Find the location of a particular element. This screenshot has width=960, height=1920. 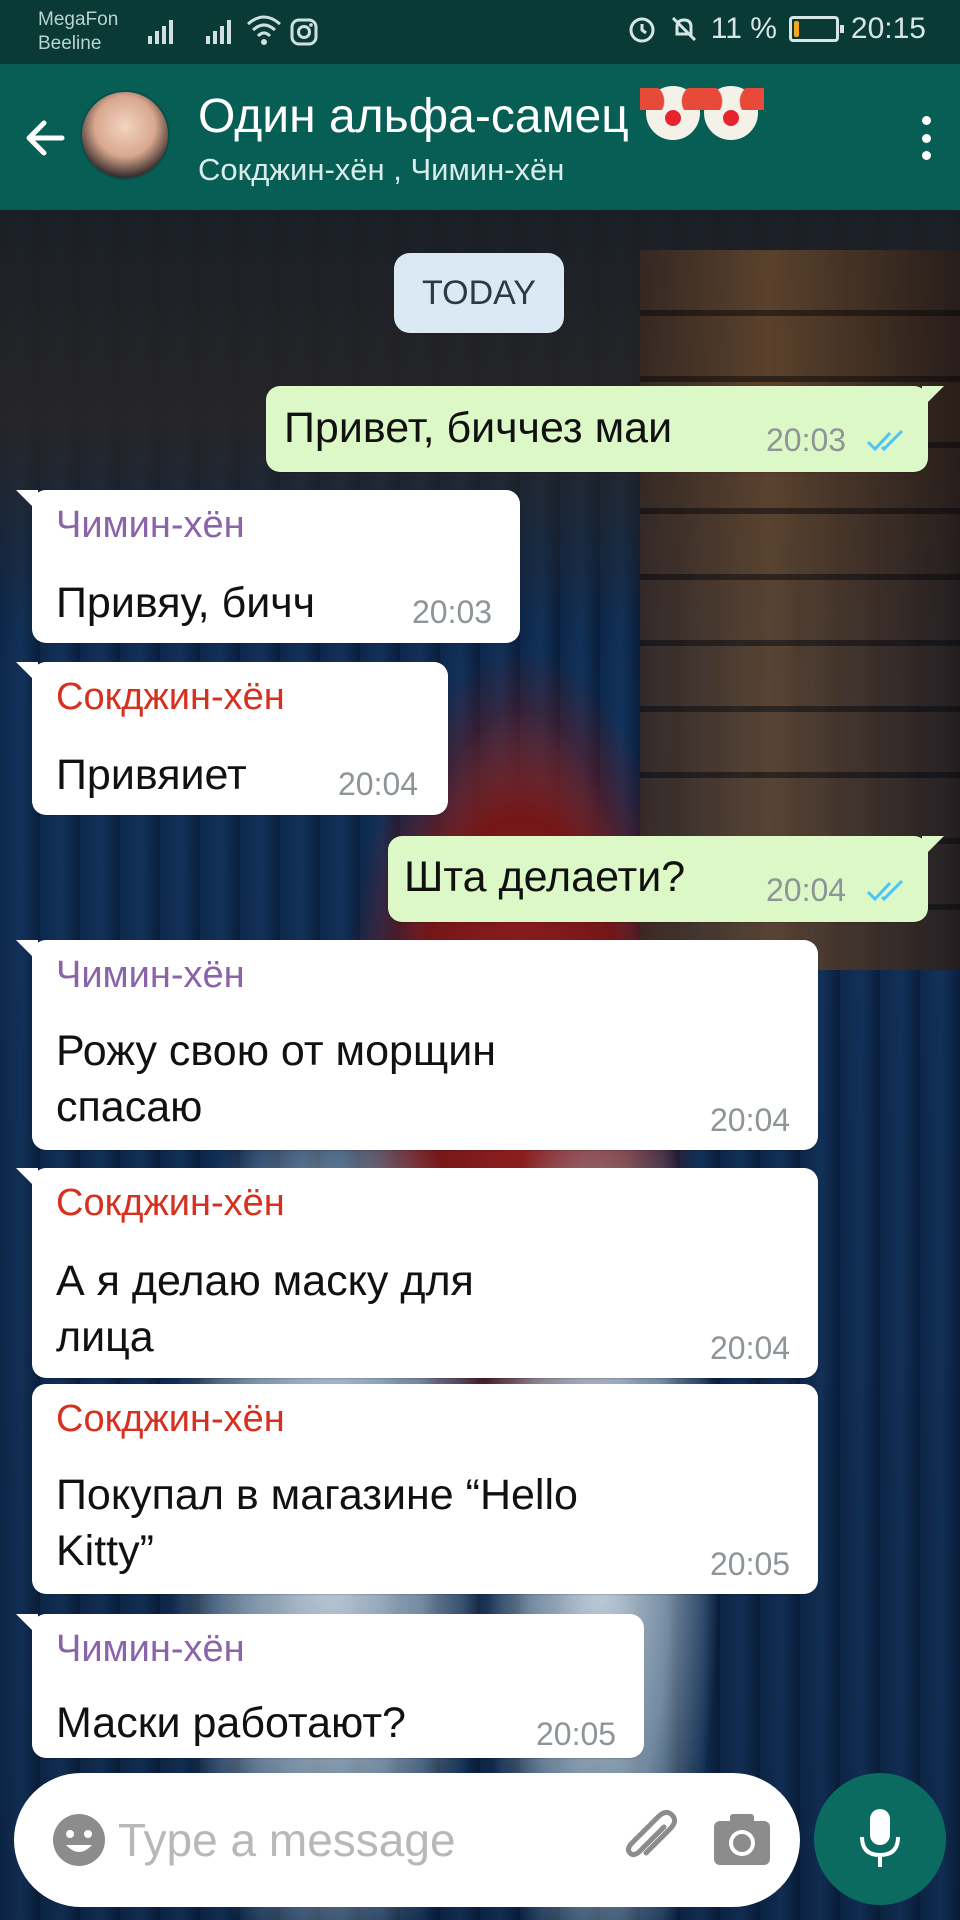

message-input is located at coordinates (358, 1840).